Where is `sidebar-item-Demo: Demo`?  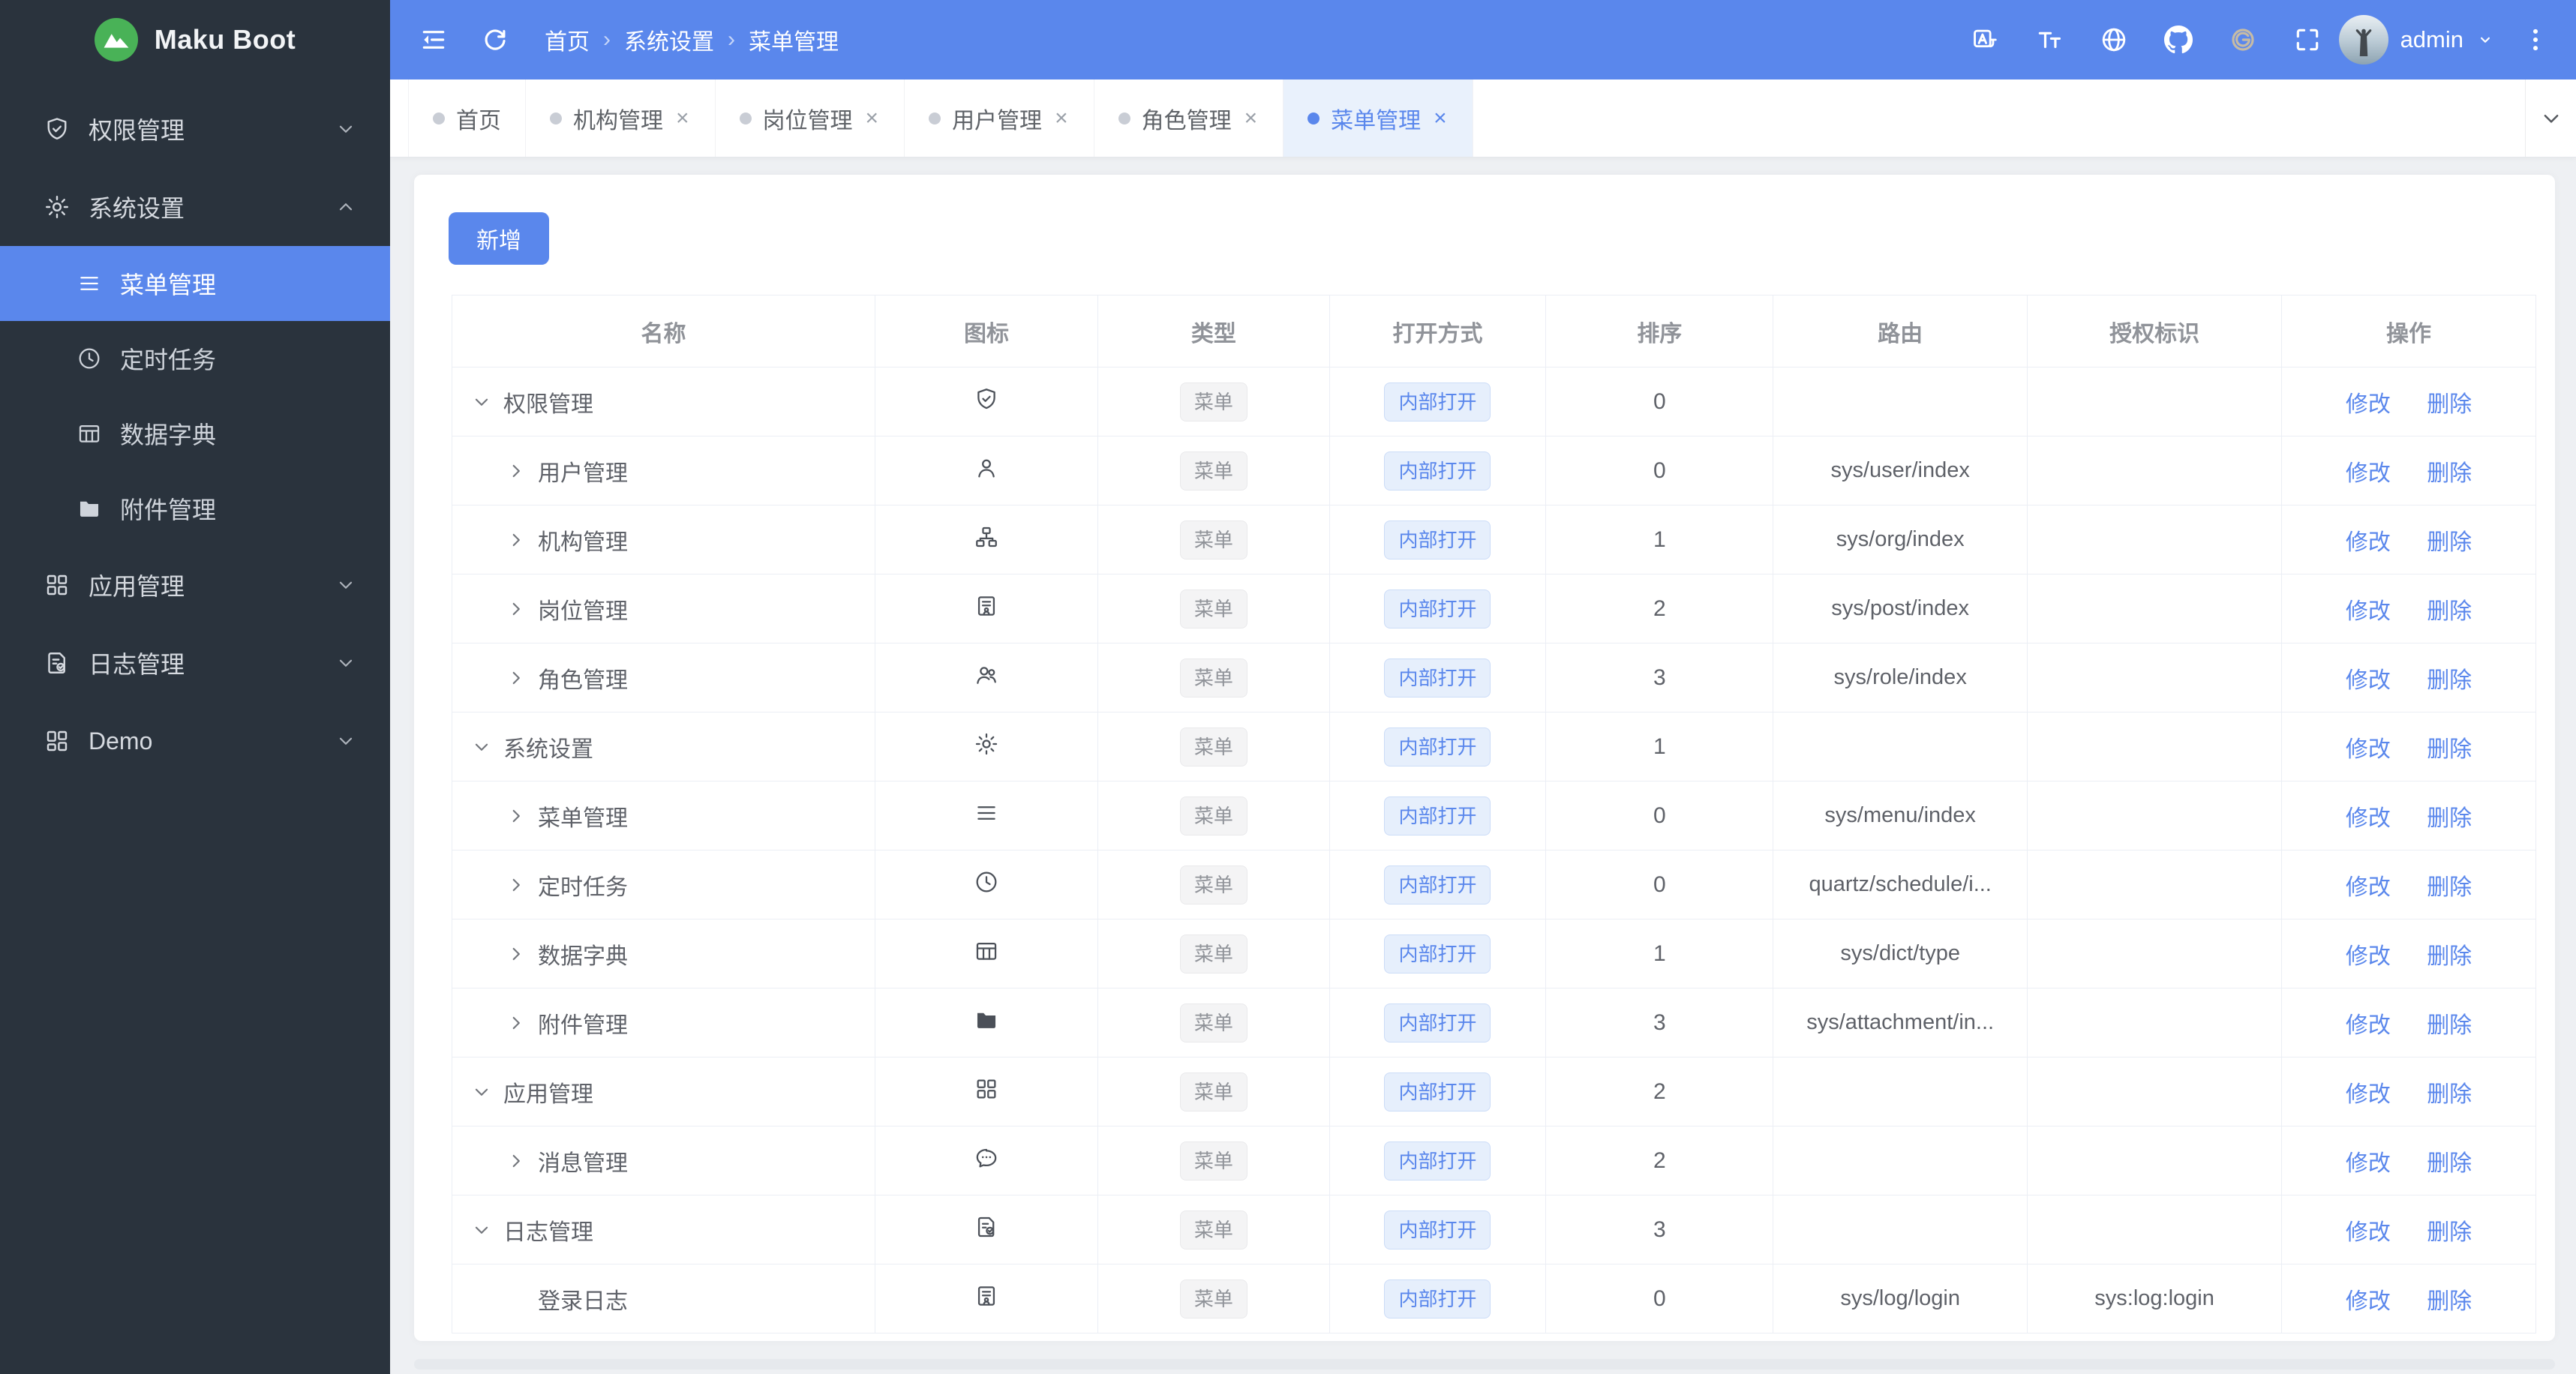 sidebar-item-Demo: Demo is located at coordinates (195, 741).